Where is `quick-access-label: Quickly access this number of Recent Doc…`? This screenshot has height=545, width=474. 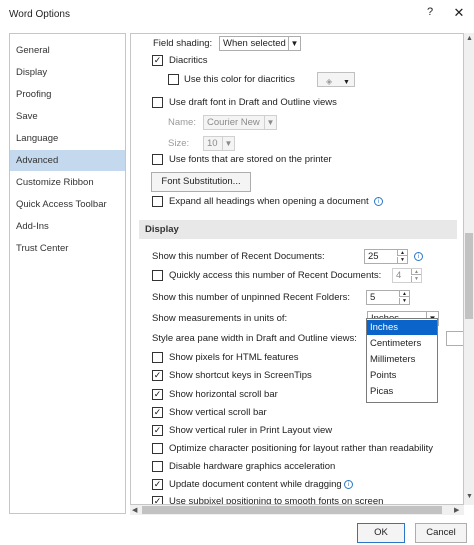 quick-access-label: Quickly access this number of Recent Doc… is located at coordinates (275, 275).